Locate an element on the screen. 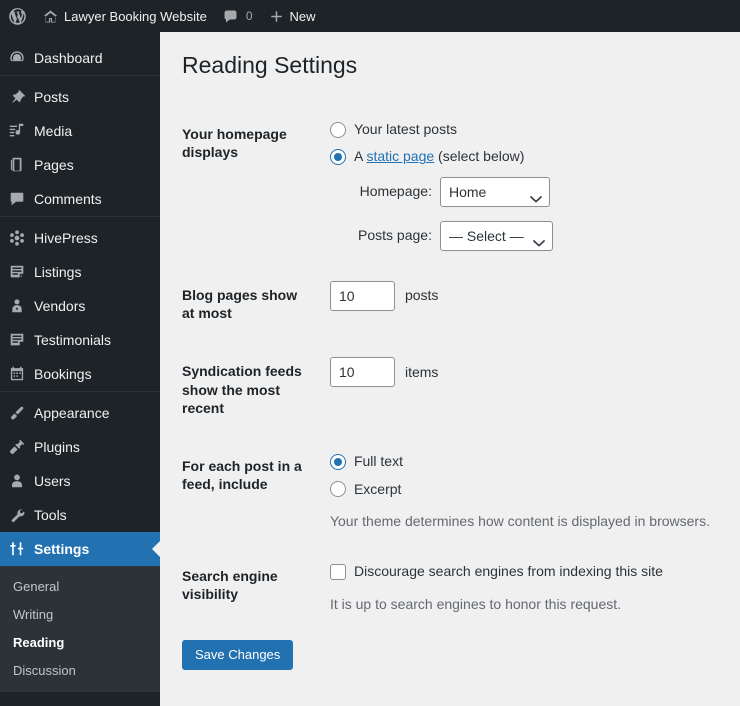  blog-pages-input is located at coordinates (362, 296).